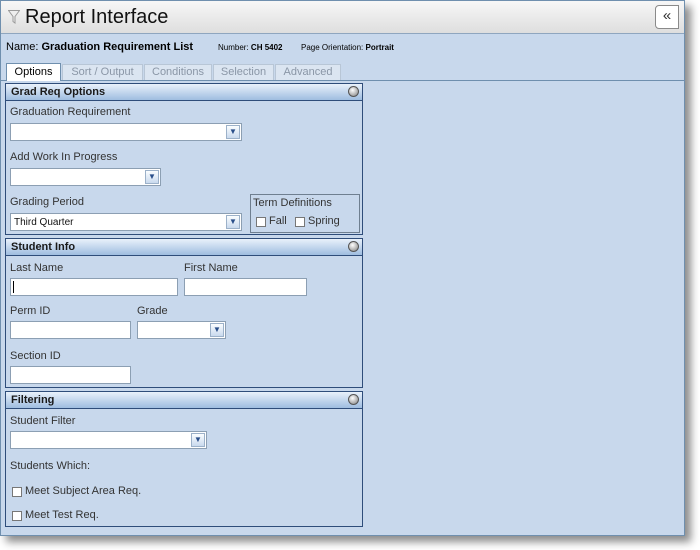 This screenshot has width=700, height=550. What do you see at coordinates (70, 112) in the screenshot?
I see `graduation-requirement-label: Graduation Requirement` at bounding box center [70, 112].